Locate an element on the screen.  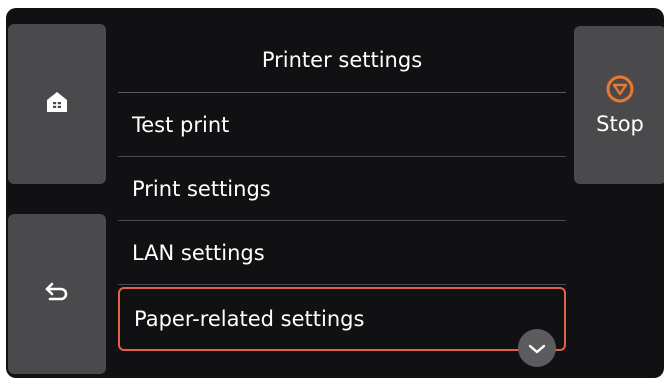
menu-item-label: Print settings is located at coordinates (201, 188).